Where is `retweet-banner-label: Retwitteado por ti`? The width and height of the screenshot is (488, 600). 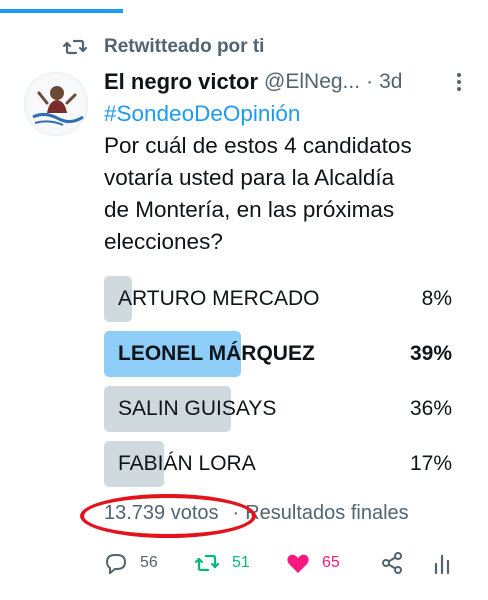 retweet-banner-label: Retwitteado por ti is located at coordinates (184, 46).